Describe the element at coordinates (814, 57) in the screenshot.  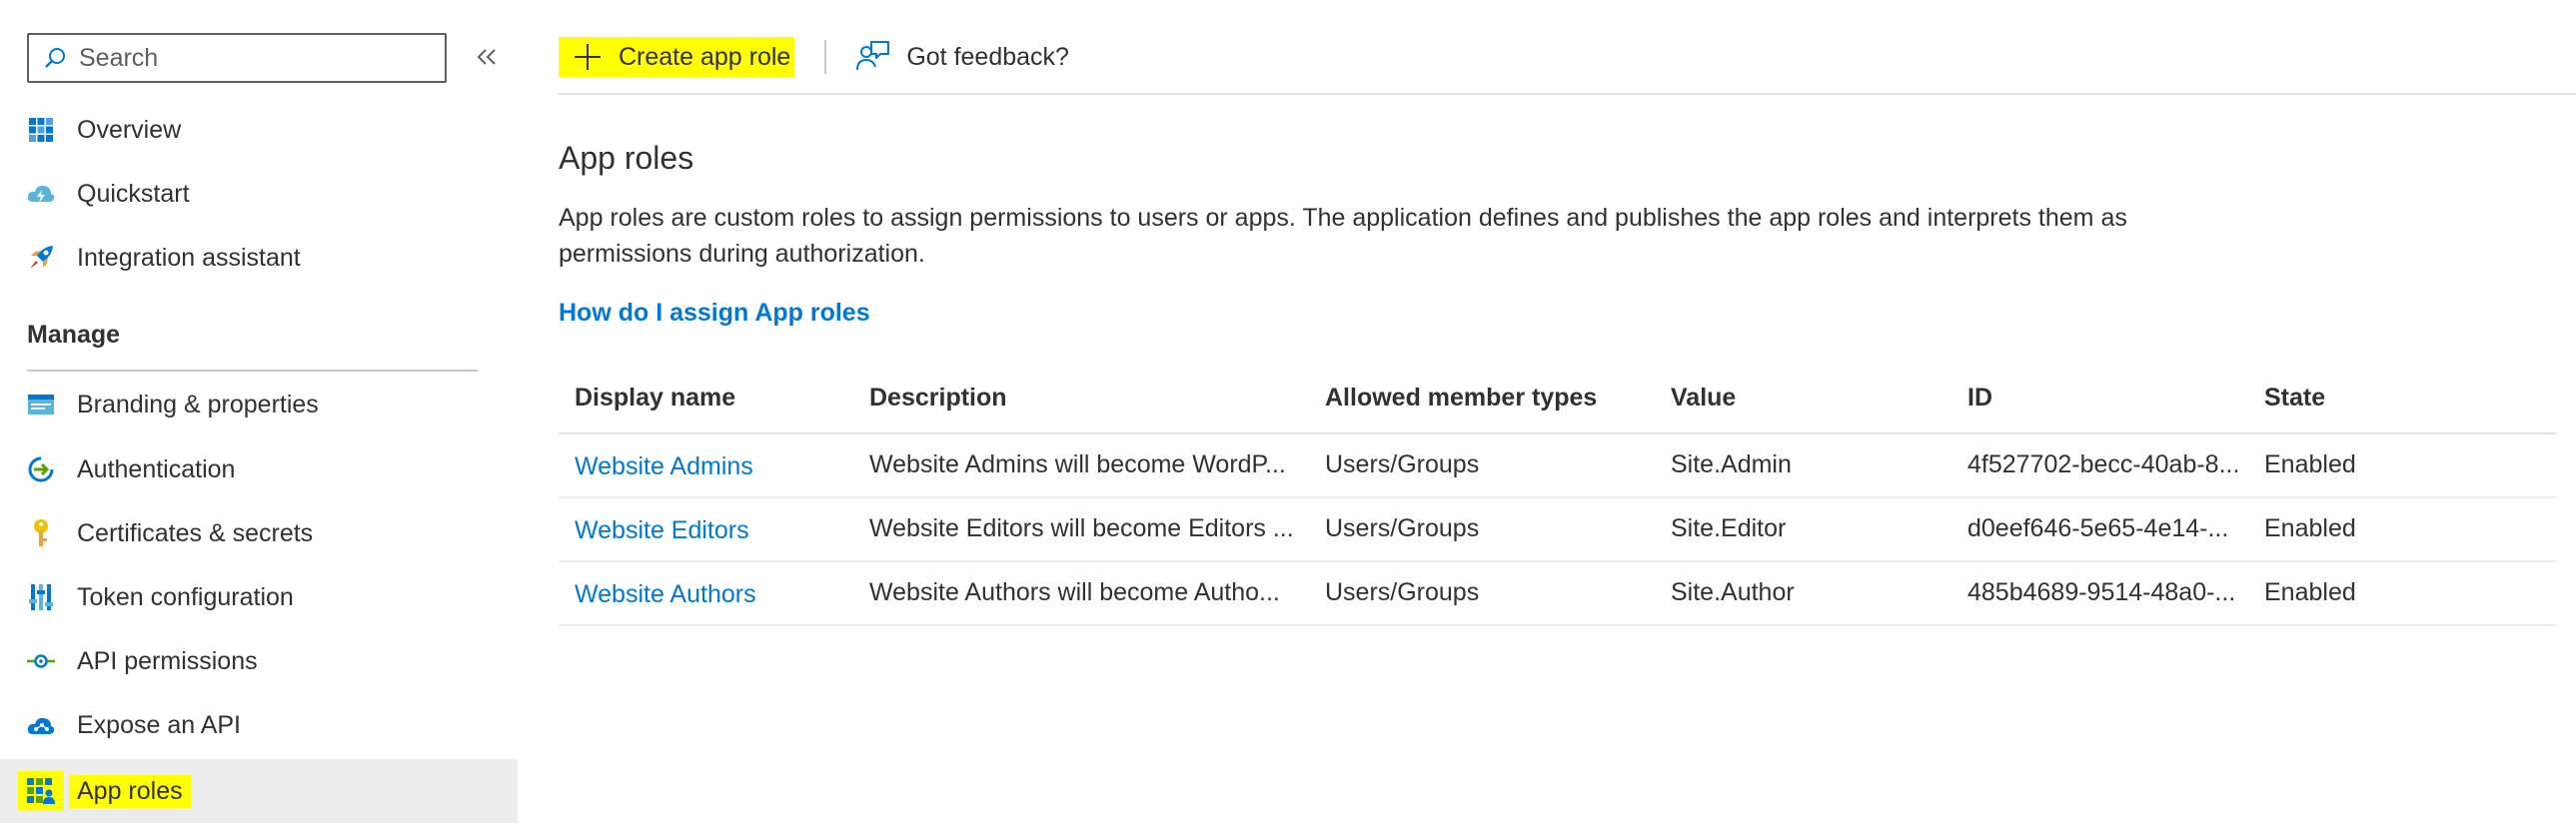
I see `command-bar: Create app role Got feedback?` at that location.